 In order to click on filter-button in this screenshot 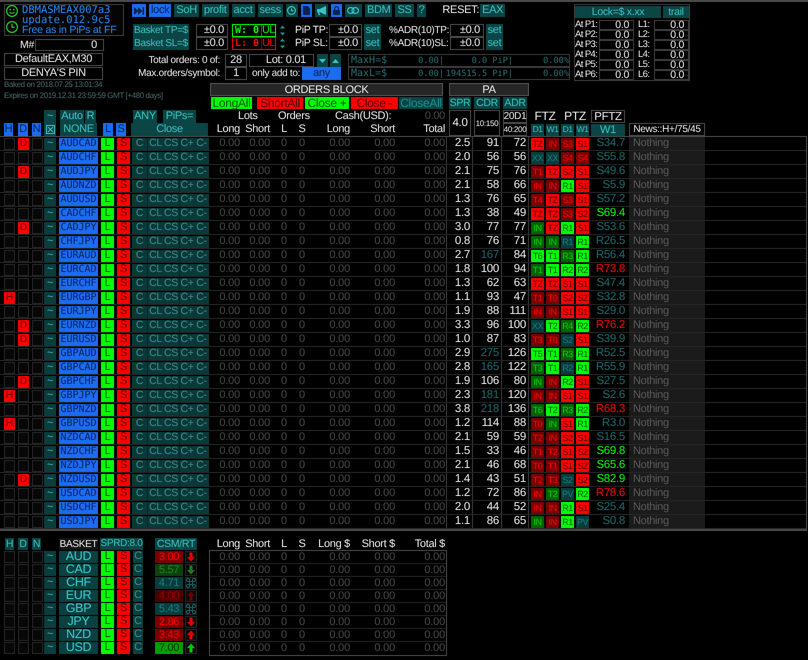, I will do `click(50, 129)`.